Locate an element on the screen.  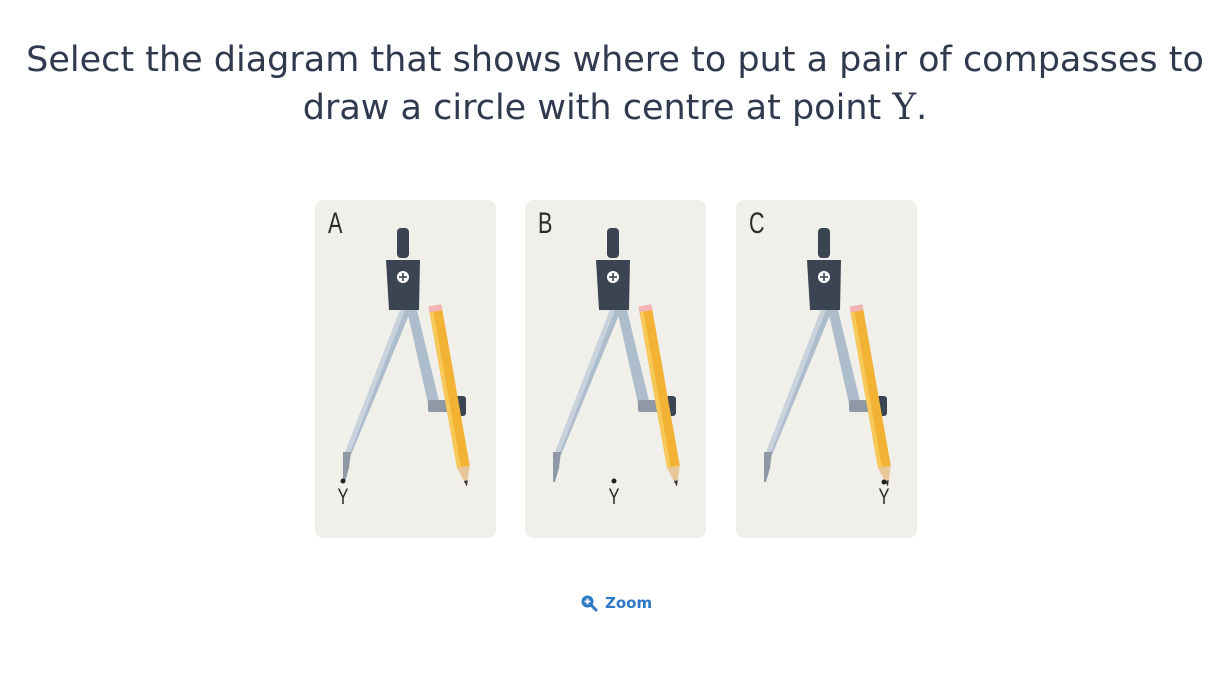
zoom-label: Zoom is located at coordinates (629, 603).